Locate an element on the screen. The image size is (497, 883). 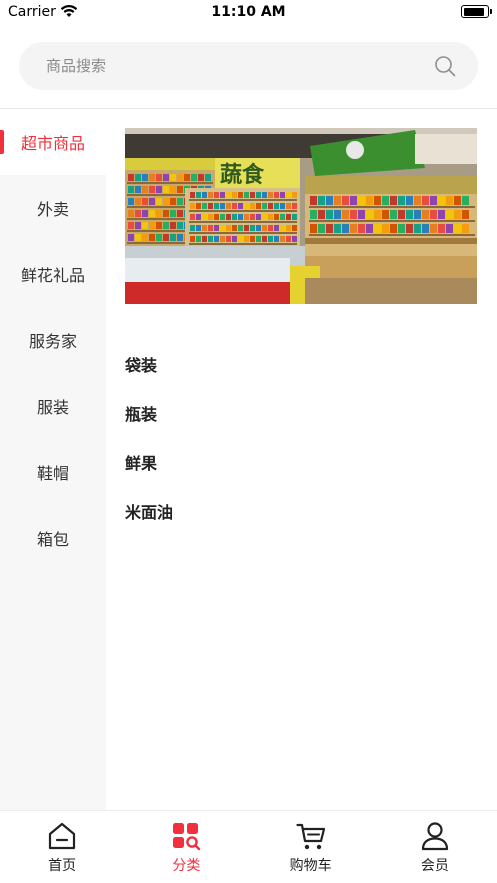
home-icon is located at coordinates (62, 836).